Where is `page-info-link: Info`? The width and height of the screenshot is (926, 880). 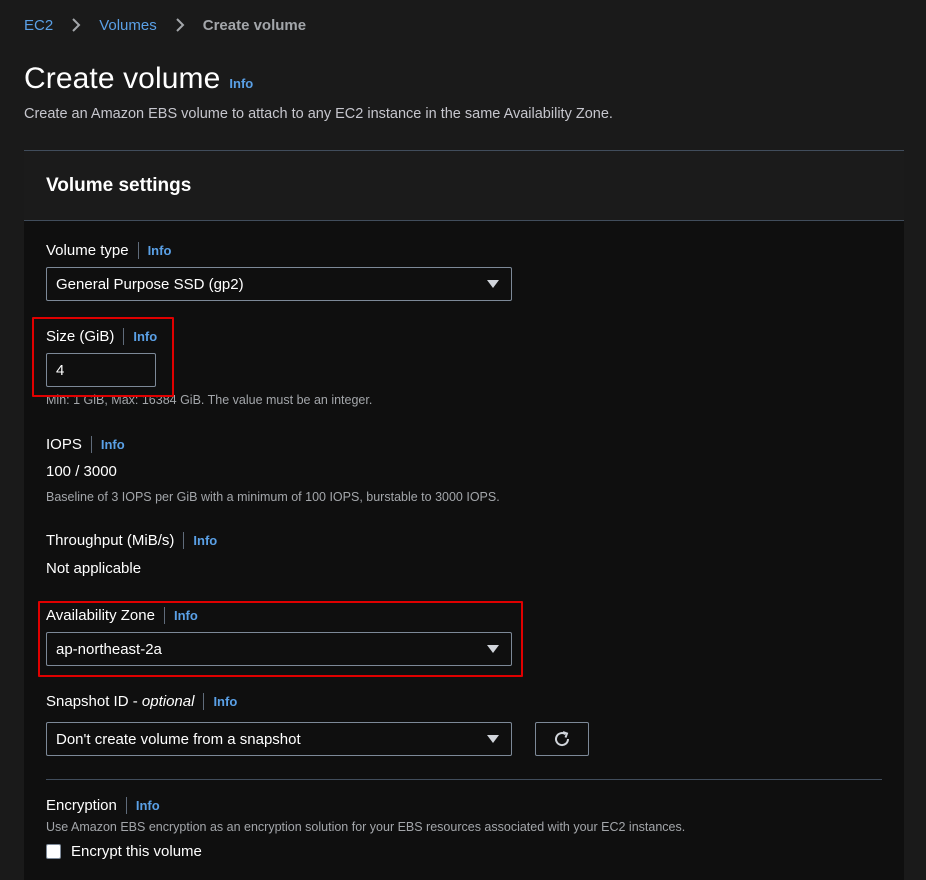 page-info-link: Info is located at coordinates (241, 83).